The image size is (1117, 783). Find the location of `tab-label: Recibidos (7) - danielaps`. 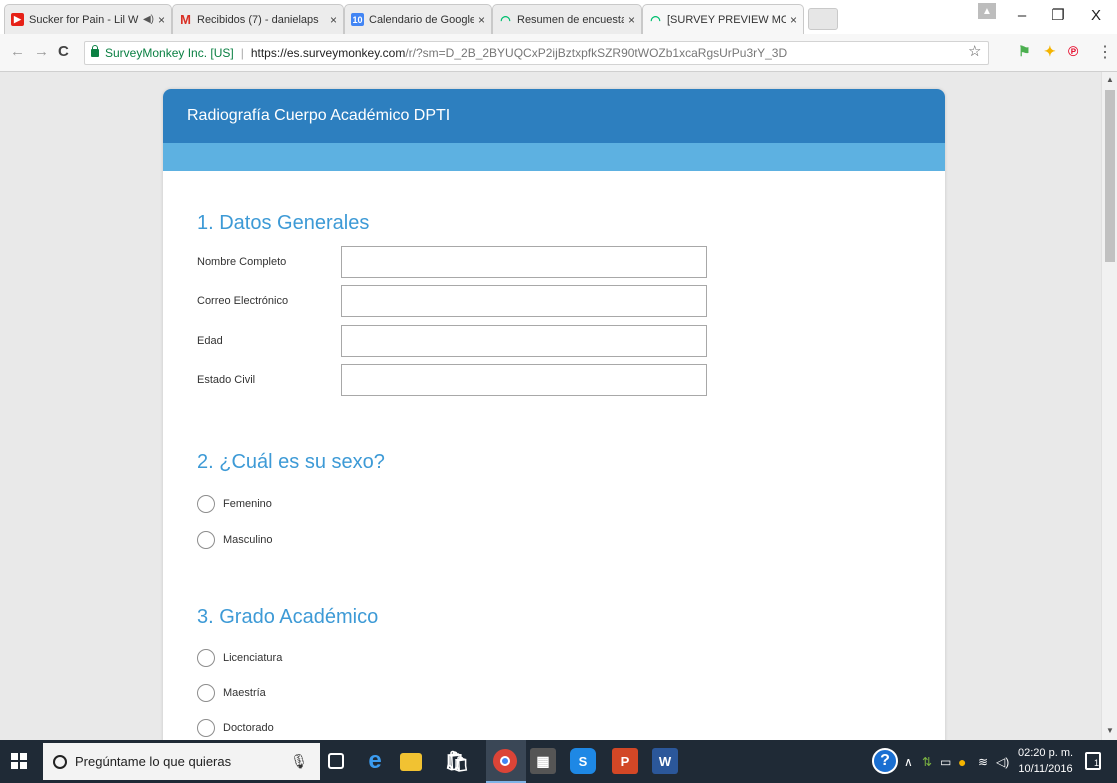

tab-label: Recibidos (7) - danielaps is located at coordinates (258, 19).